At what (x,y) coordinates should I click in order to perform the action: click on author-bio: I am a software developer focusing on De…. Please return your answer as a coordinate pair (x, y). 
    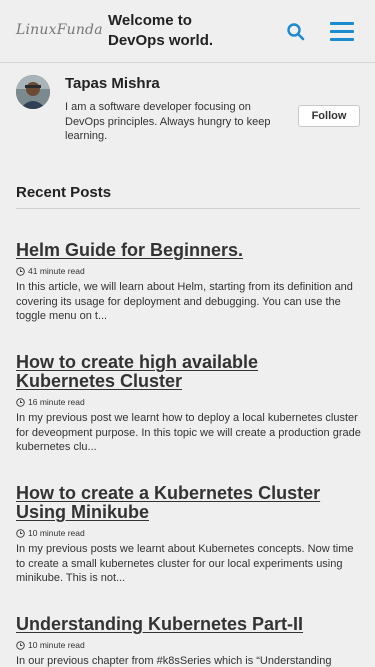
    Looking at the image, I should click on (168, 121).